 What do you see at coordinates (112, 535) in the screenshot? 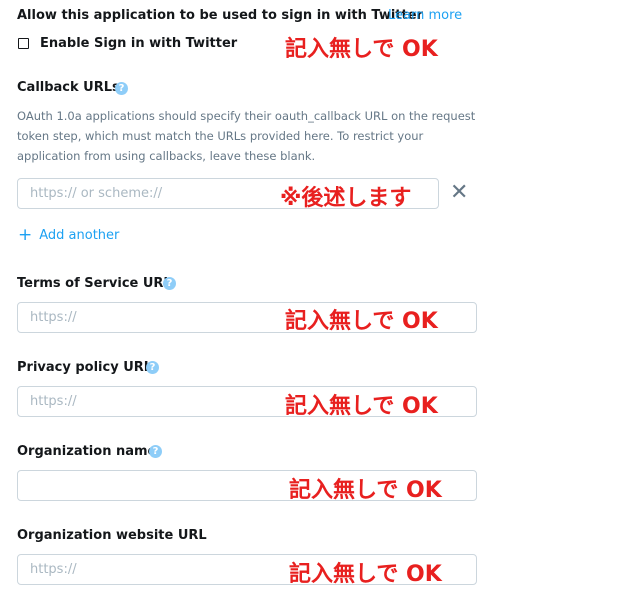
I see `org-url-label: Organization website URL` at bounding box center [112, 535].